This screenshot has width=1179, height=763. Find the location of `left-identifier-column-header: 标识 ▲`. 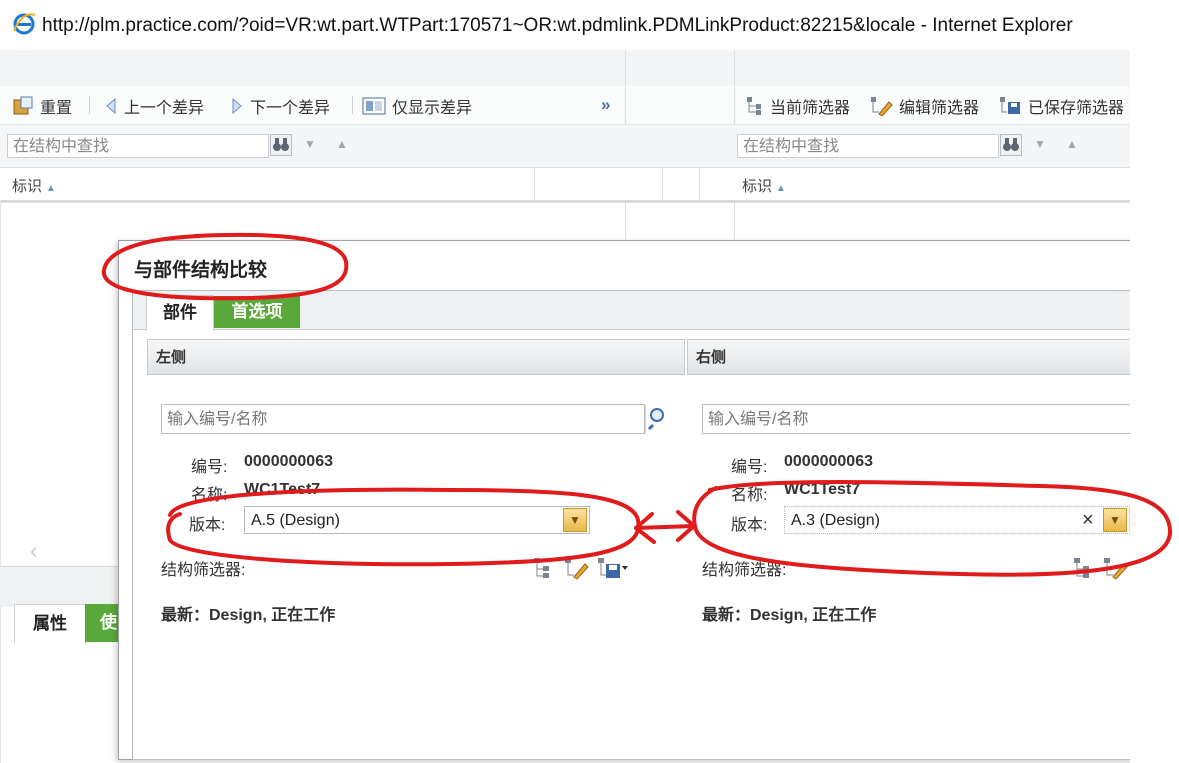

left-identifier-column-header: 标识 ▲ is located at coordinates (34, 185).